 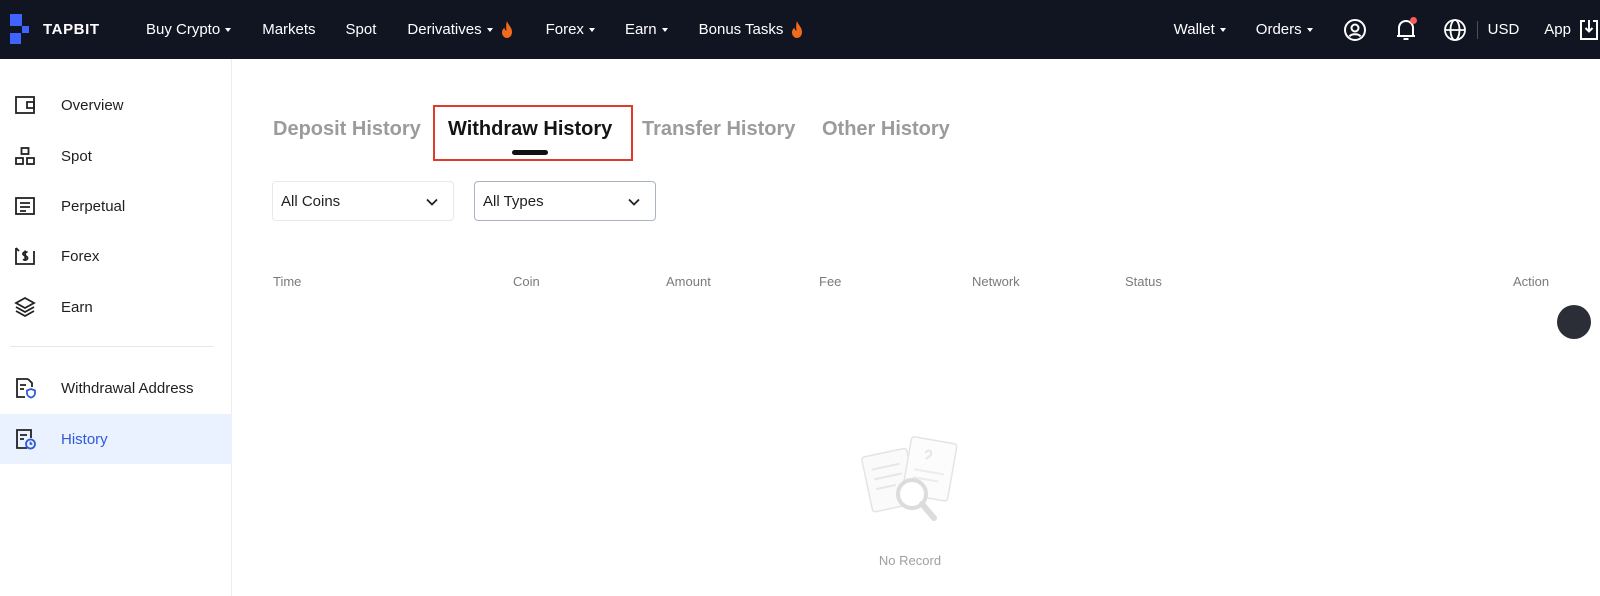 I want to click on nav-orders: Orders, so click(x=1284, y=29).